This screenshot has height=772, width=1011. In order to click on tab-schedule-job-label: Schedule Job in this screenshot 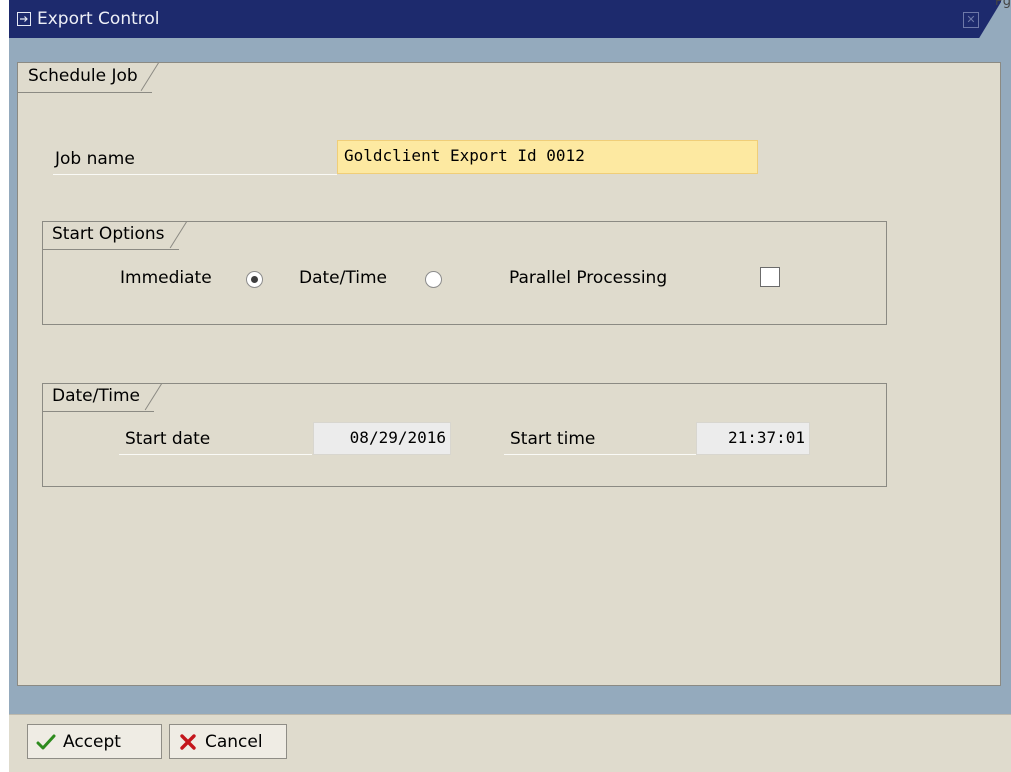, I will do `click(83, 76)`.